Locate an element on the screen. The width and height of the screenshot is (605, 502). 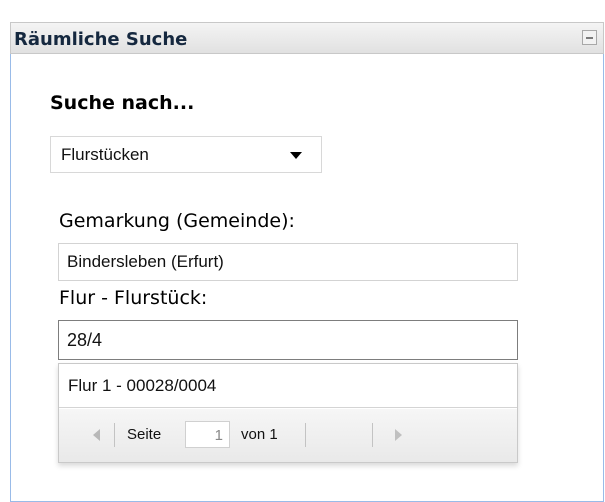
page-label: Seite is located at coordinates (144, 434).